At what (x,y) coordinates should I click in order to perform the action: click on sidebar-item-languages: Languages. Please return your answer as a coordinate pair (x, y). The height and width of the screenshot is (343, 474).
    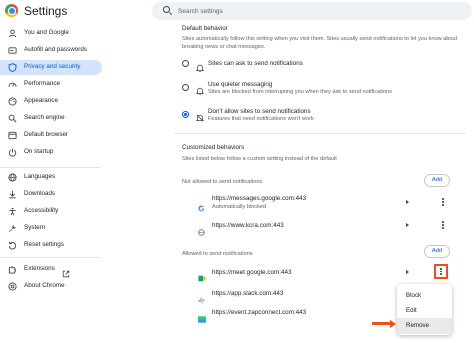
    Looking at the image, I should click on (51, 177).